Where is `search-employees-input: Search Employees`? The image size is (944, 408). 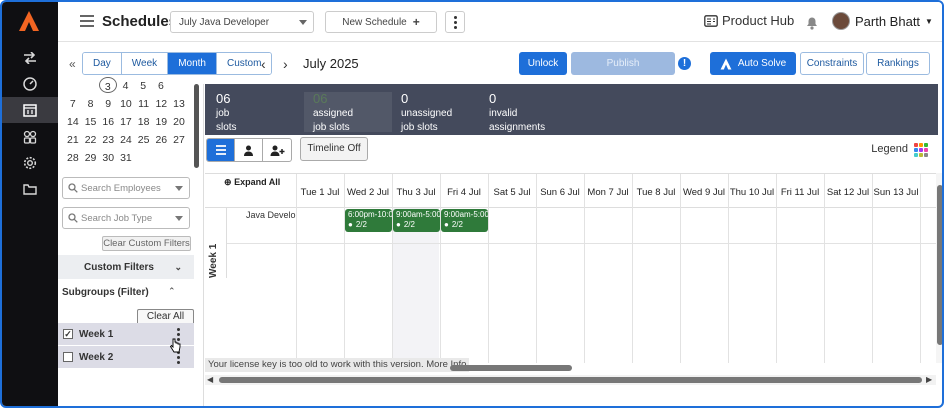 search-employees-input: Search Employees is located at coordinates (126, 188).